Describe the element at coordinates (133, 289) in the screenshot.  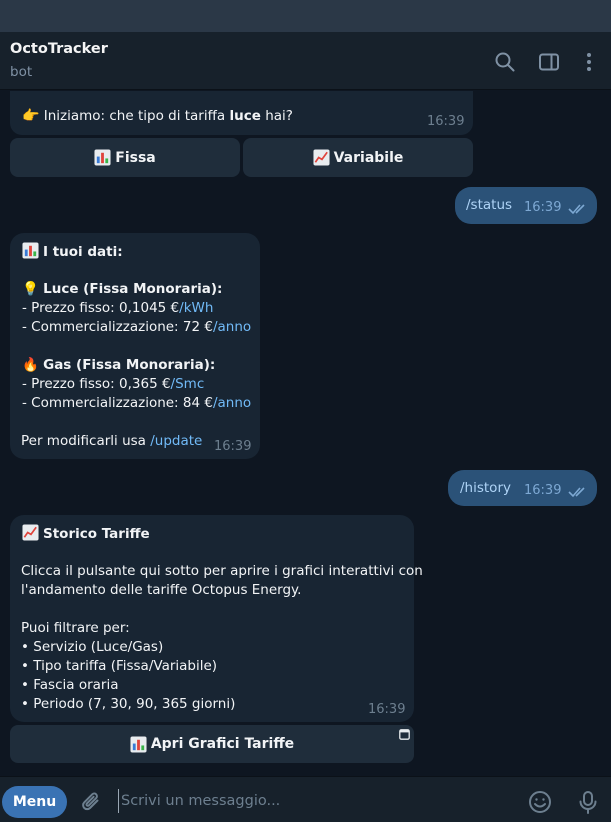
I see `luce-title: Luce (Fissa Monoraria):` at that location.